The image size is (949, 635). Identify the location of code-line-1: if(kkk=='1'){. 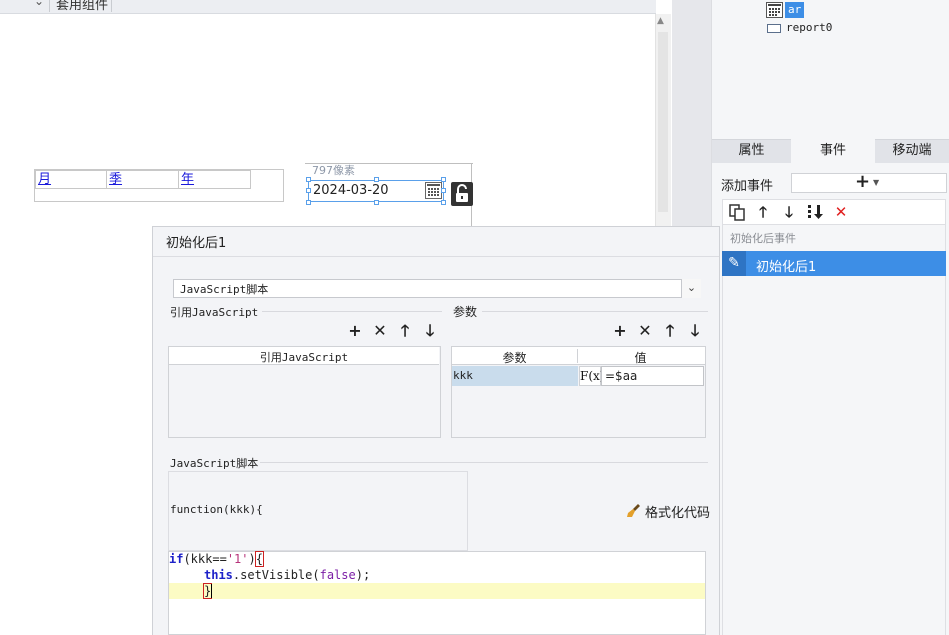
(217, 559).